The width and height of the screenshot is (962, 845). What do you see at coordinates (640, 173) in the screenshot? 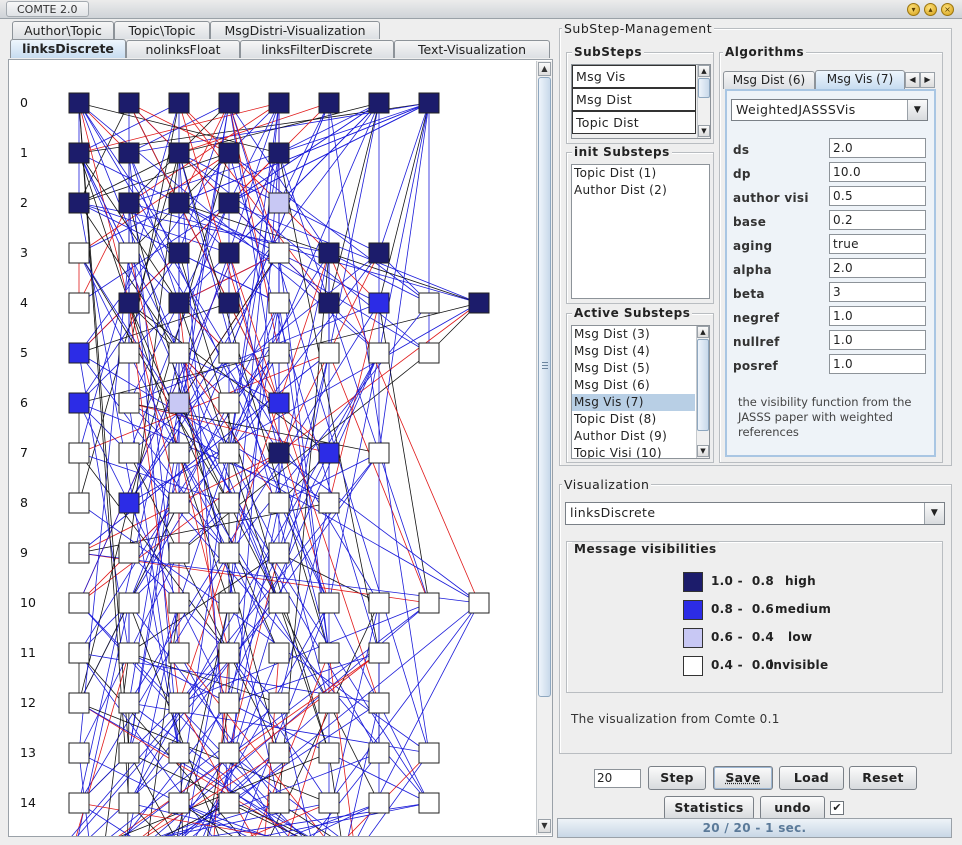
I see `list-item: Topic Dist (1)` at bounding box center [640, 173].